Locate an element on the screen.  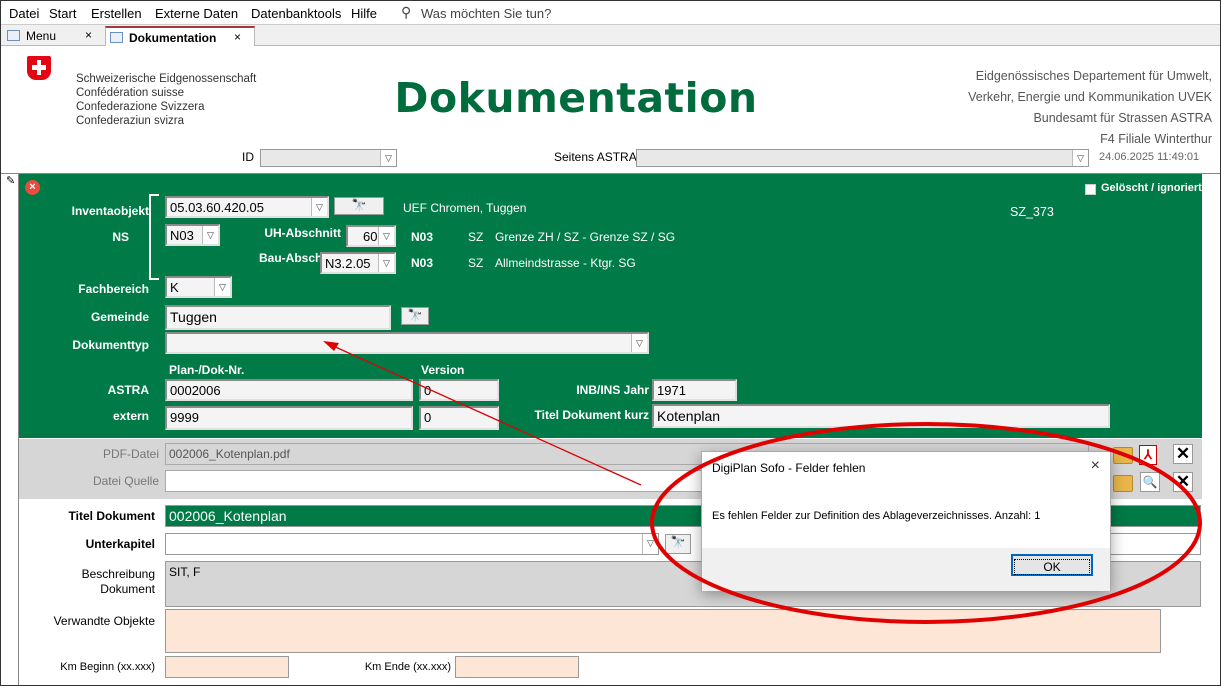
annotation-ellipse is located at coordinates (926, 523).